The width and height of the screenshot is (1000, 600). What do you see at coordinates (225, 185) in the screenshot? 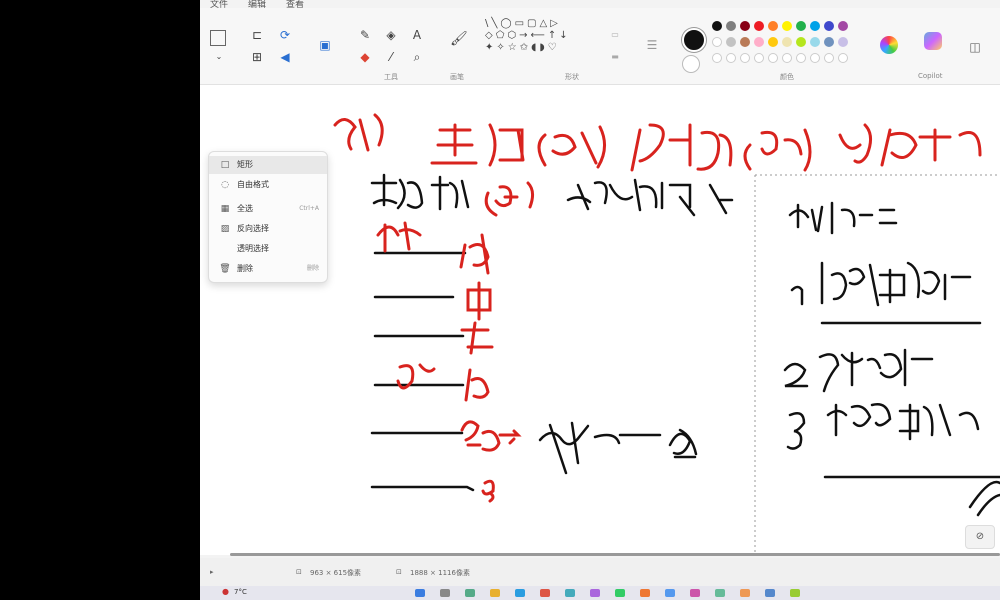
I see `freeform-select-icon: ◌` at bounding box center [225, 185].